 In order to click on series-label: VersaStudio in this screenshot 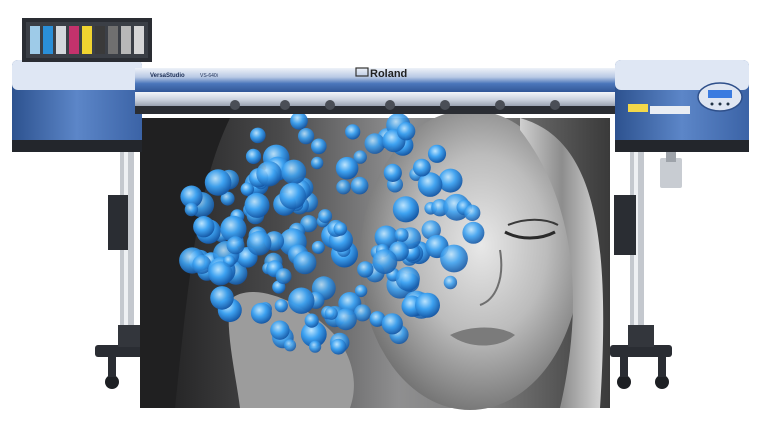, I will do `click(167, 76)`.